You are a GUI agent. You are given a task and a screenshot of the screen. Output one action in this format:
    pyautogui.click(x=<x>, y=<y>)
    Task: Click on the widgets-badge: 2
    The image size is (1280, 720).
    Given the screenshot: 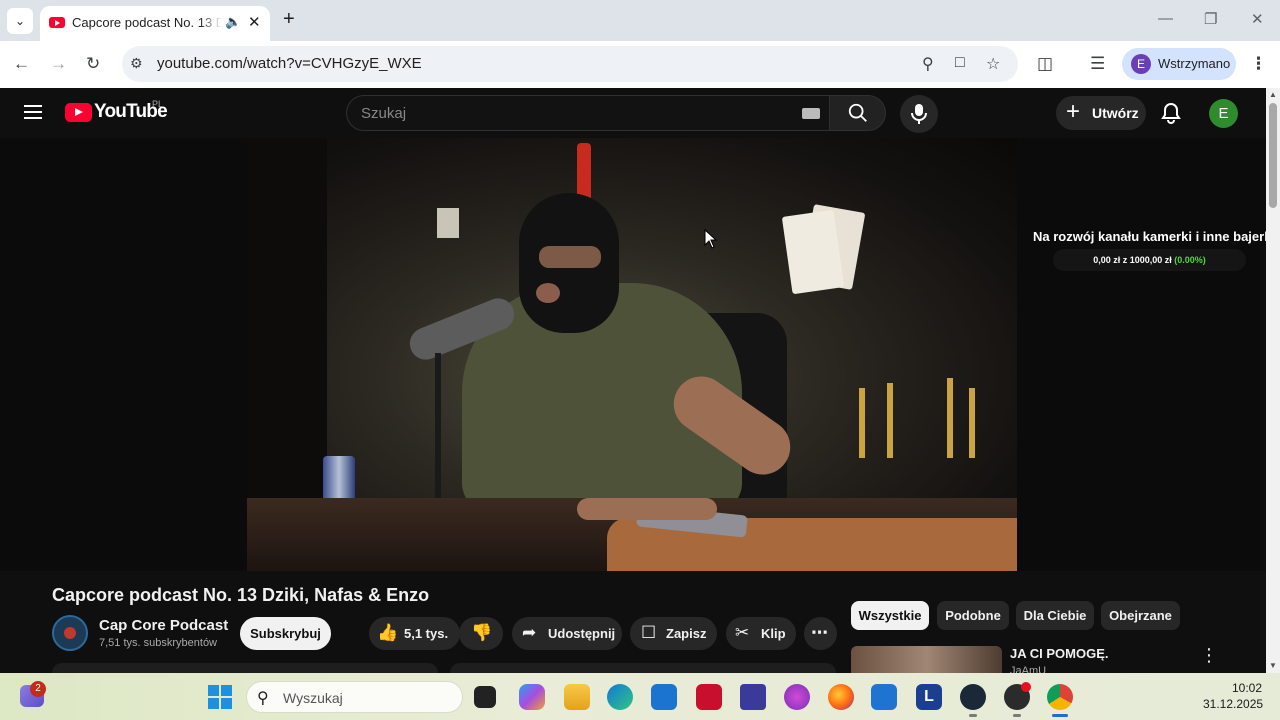 What is the action you would take?
    pyautogui.click(x=38, y=689)
    